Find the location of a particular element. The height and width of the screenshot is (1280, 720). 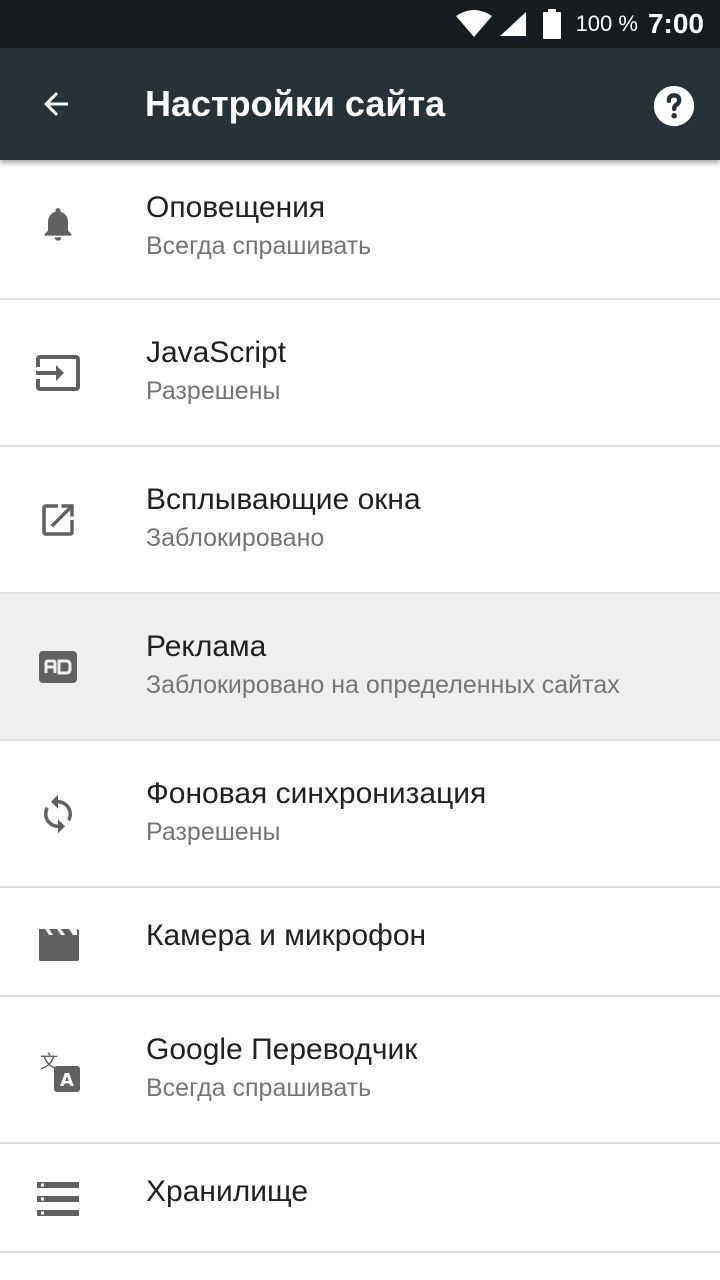

list-item-text: Камера и микрофон is located at coordinates (423, 936).